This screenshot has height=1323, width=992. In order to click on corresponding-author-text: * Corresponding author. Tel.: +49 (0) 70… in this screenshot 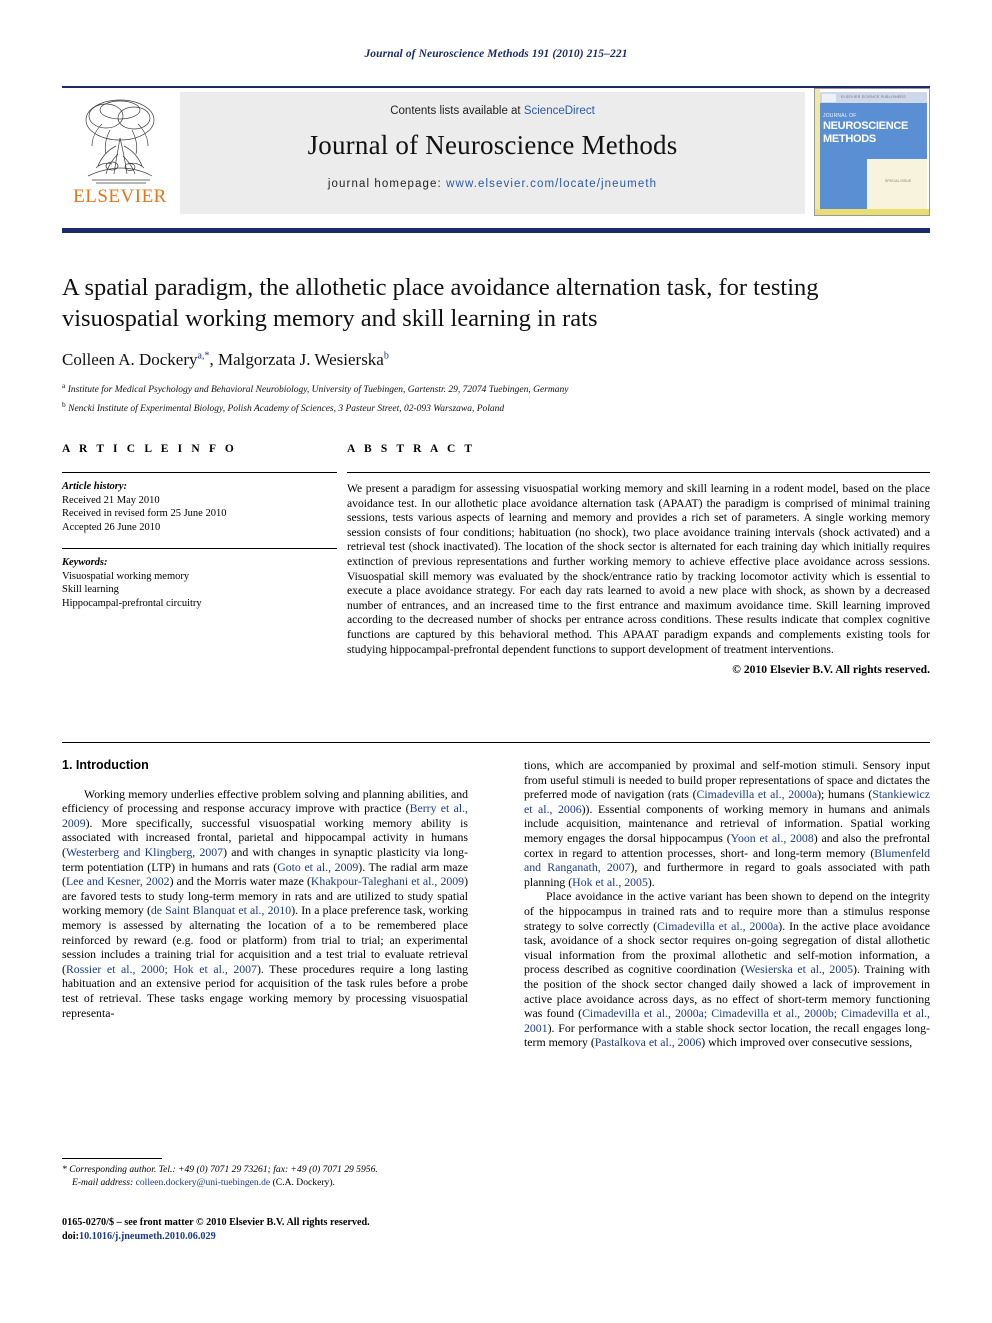, I will do `click(220, 1169)`.